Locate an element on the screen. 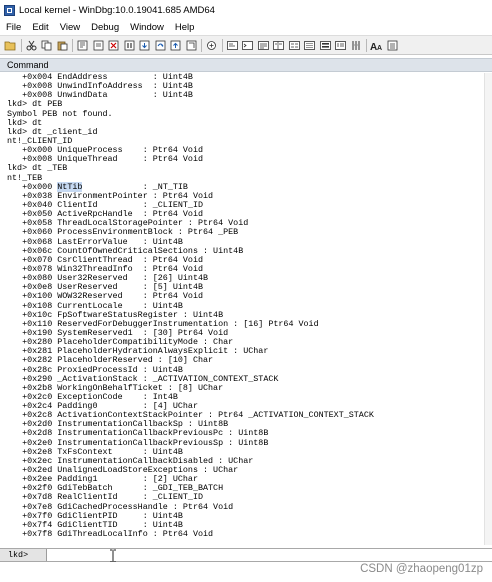 The width and height of the screenshot is (492, 582). options-icon is located at coordinates (392, 45).